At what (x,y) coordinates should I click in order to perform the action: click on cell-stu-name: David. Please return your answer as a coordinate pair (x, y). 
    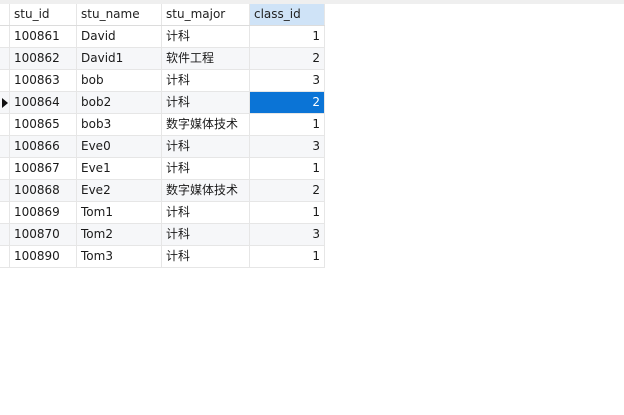
    Looking at the image, I should click on (119, 36).